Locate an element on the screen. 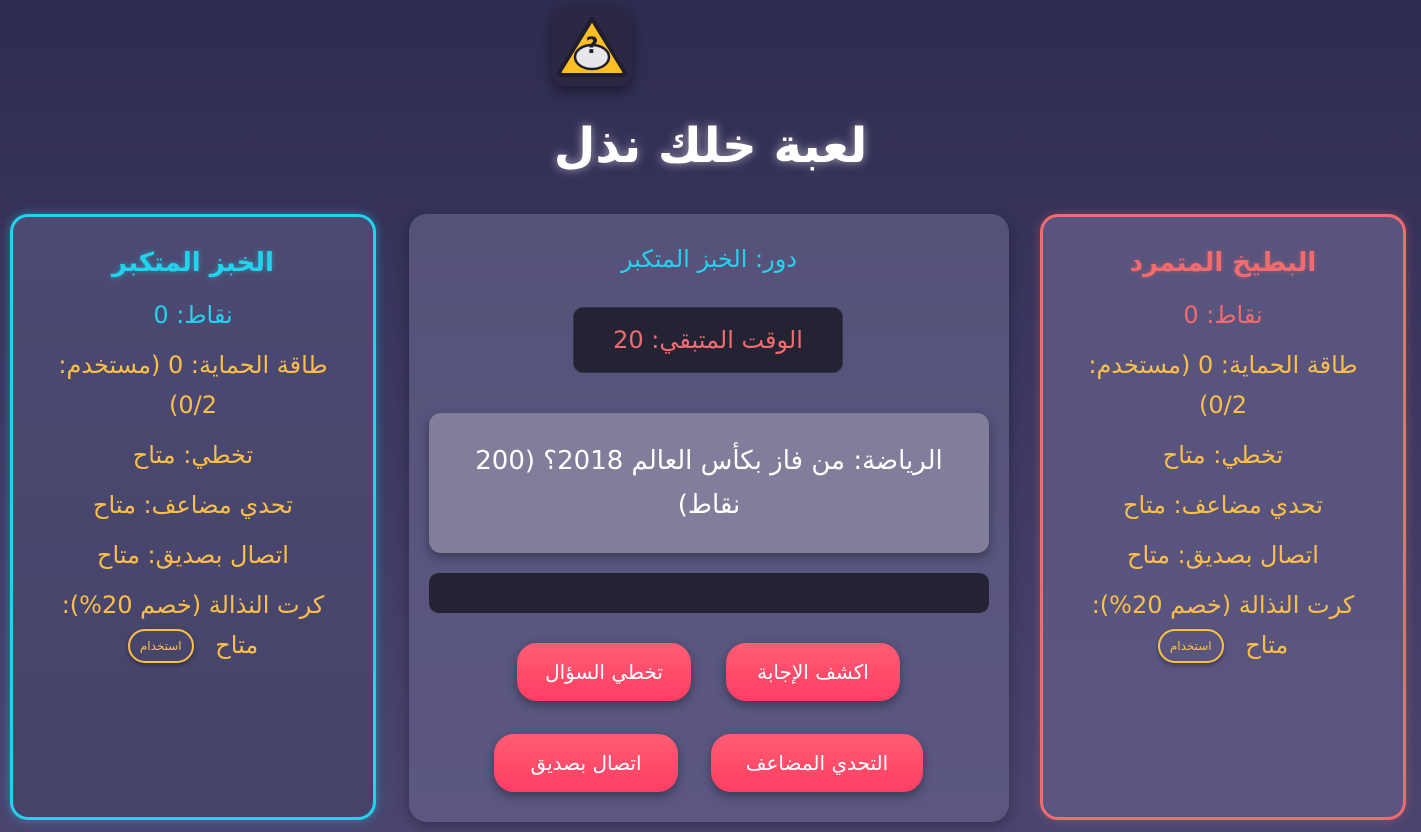 The width and height of the screenshot is (1421, 832). timer-display: الوقت المتبقي: 20 is located at coordinates (708, 340).